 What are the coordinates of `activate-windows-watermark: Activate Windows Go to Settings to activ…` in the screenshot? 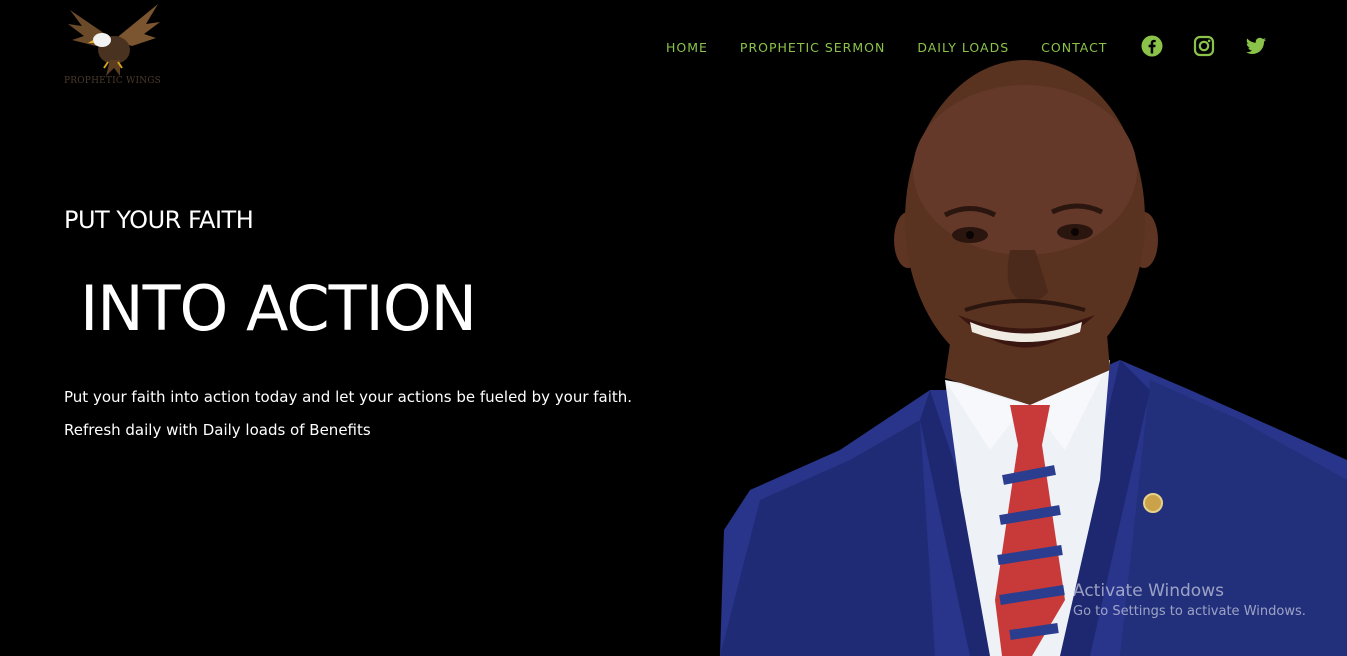 It's located at (1189, 601).